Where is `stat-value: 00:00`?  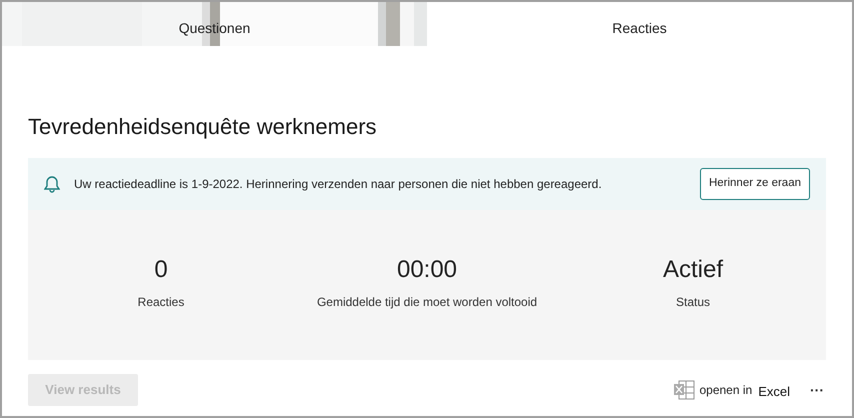
stat-value: 00:00 is located at coordinates (427, 270).